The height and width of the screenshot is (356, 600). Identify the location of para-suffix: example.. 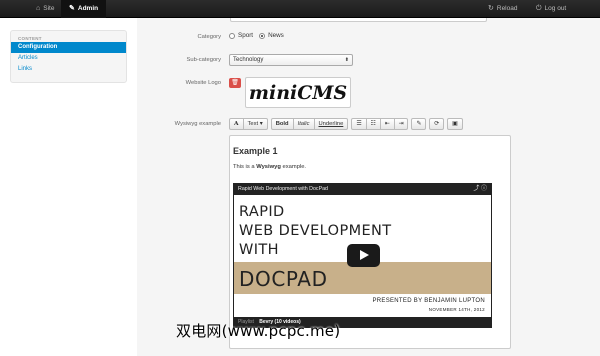
(293, 167).